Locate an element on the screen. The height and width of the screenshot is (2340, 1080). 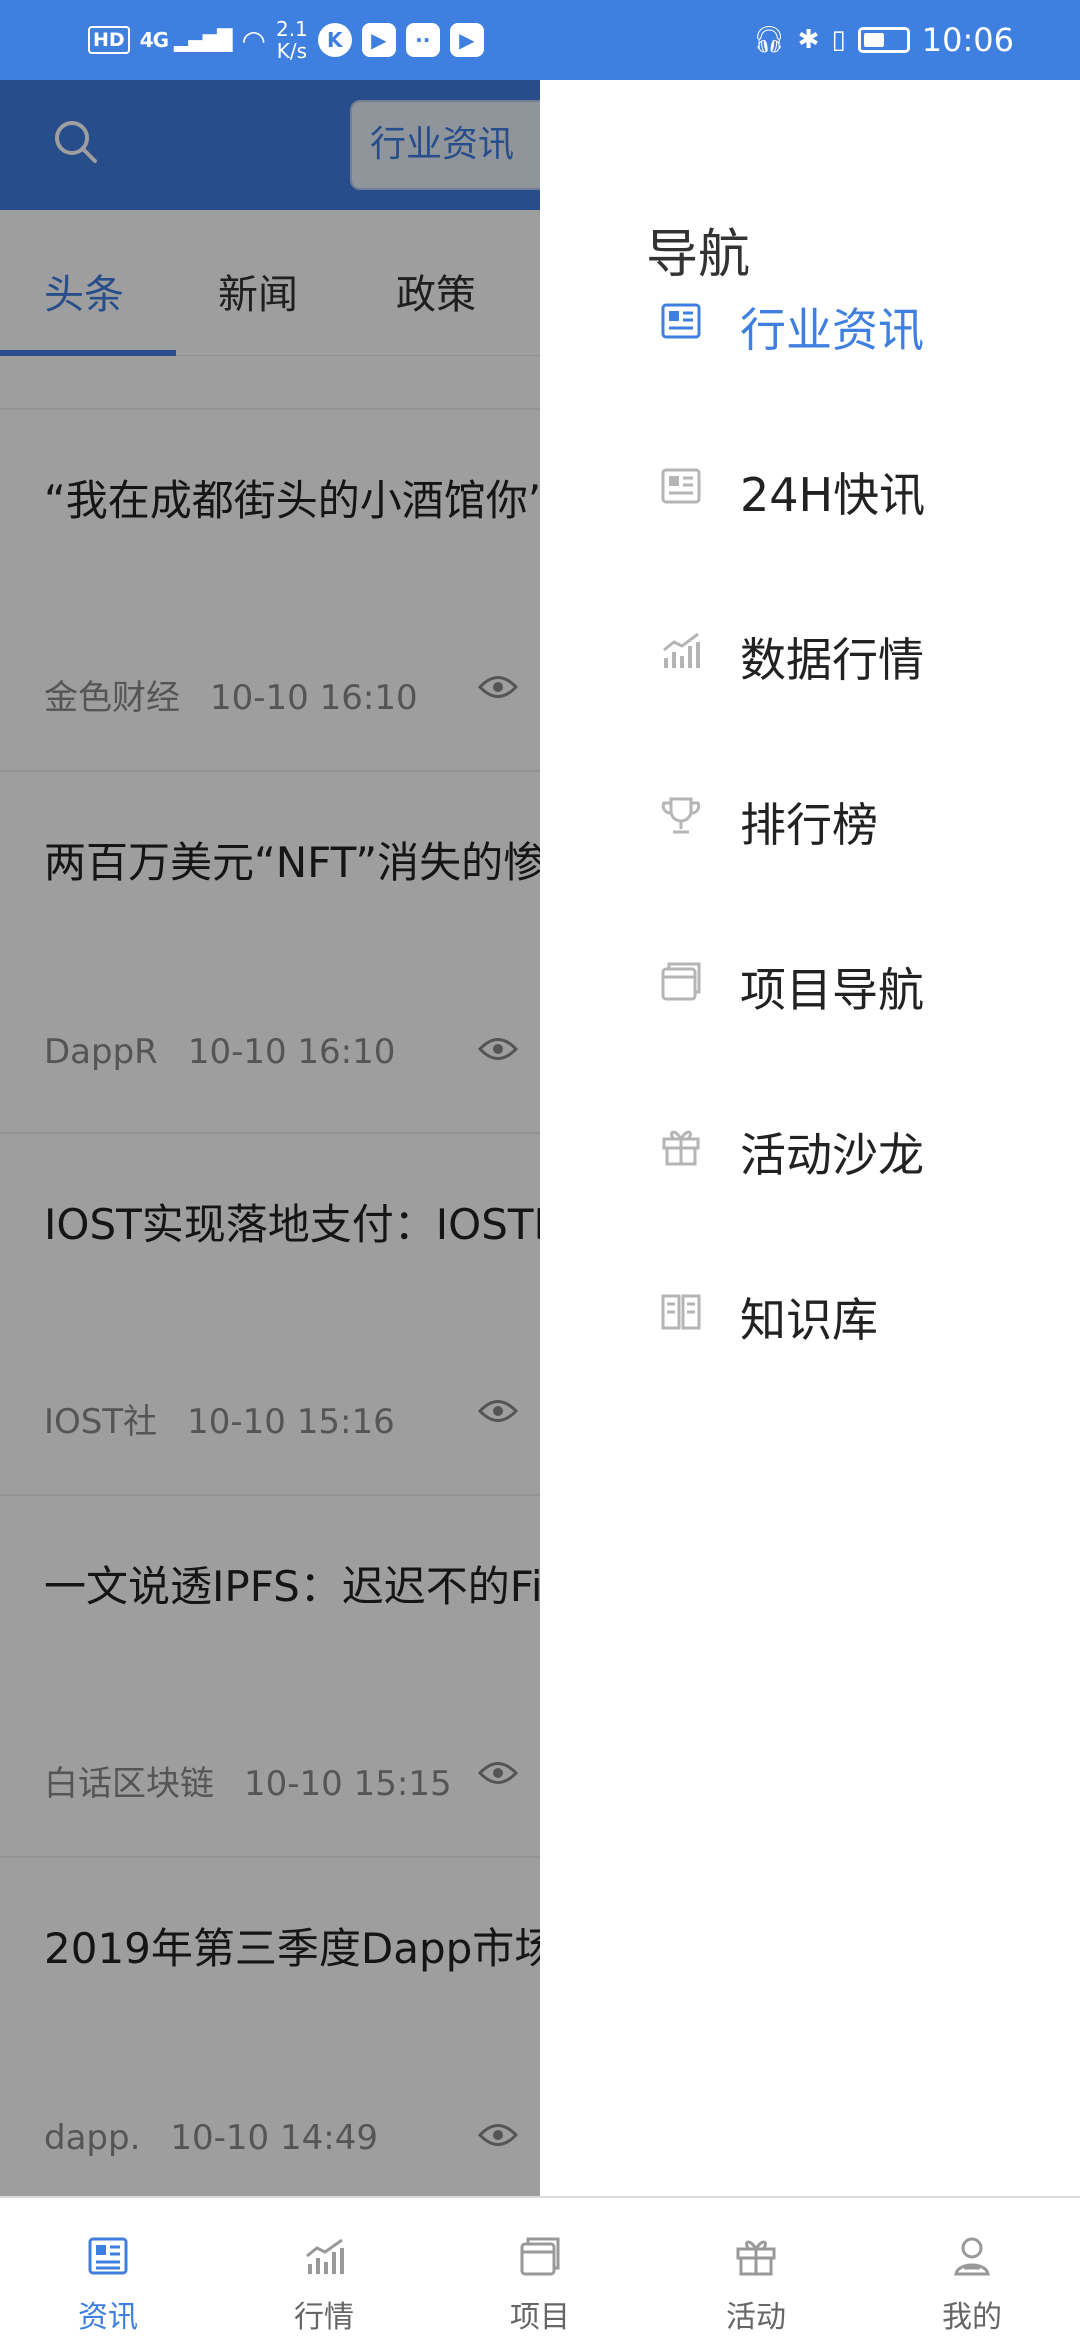
drawer-item-label: 排行榜 is located at coordinates (809, 825).